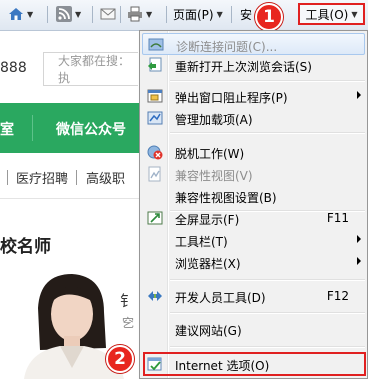 Image resolution: width=368 pixels, height=379 pixels. What do you see at coordinates (25, 247) in the screenshot?
I see `section-heading: 校名师` at bounding box center [25, 247].